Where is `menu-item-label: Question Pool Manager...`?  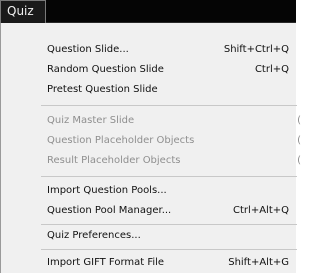
menu-item-label: Question Pool Manager... is located at coordinates (109, 210).